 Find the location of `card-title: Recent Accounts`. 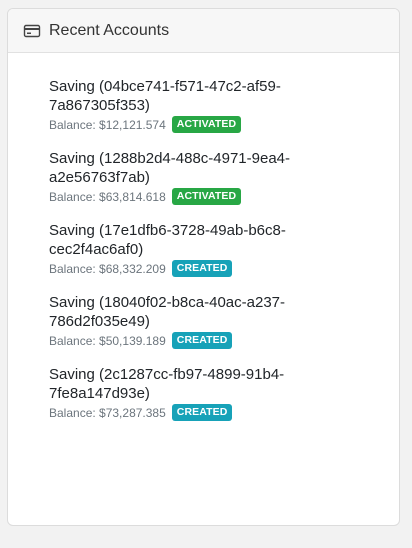

card-title: Recent Accounts is located at coordinates (109, 30).